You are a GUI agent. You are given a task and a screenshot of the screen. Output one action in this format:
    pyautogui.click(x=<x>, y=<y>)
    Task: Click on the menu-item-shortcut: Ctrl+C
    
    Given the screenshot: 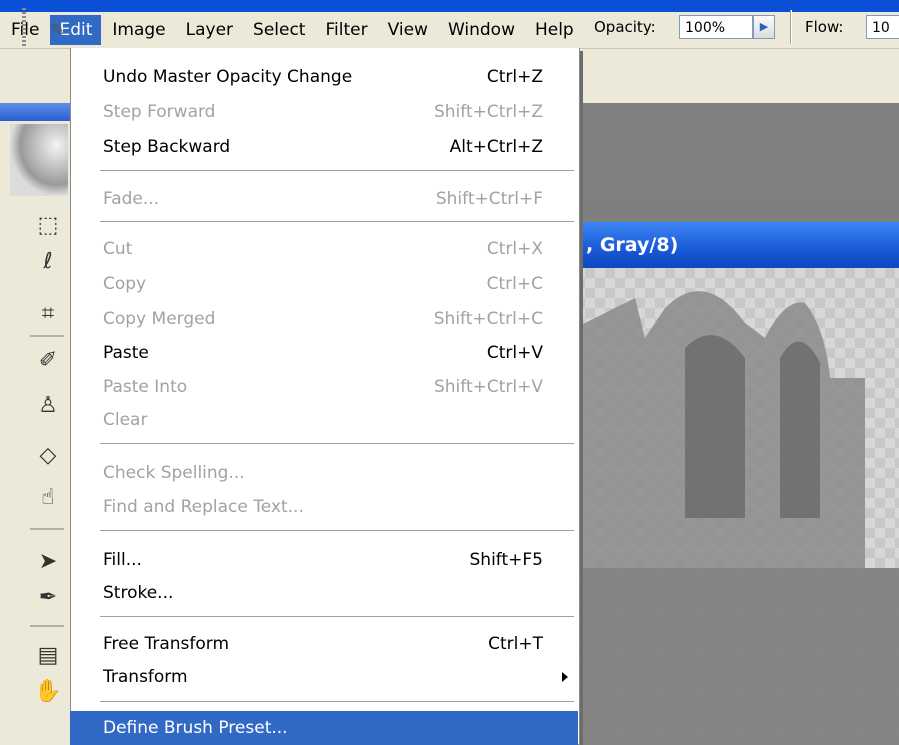 What is the action you would take?
    pyautogui.click(x=514, y=284)
    